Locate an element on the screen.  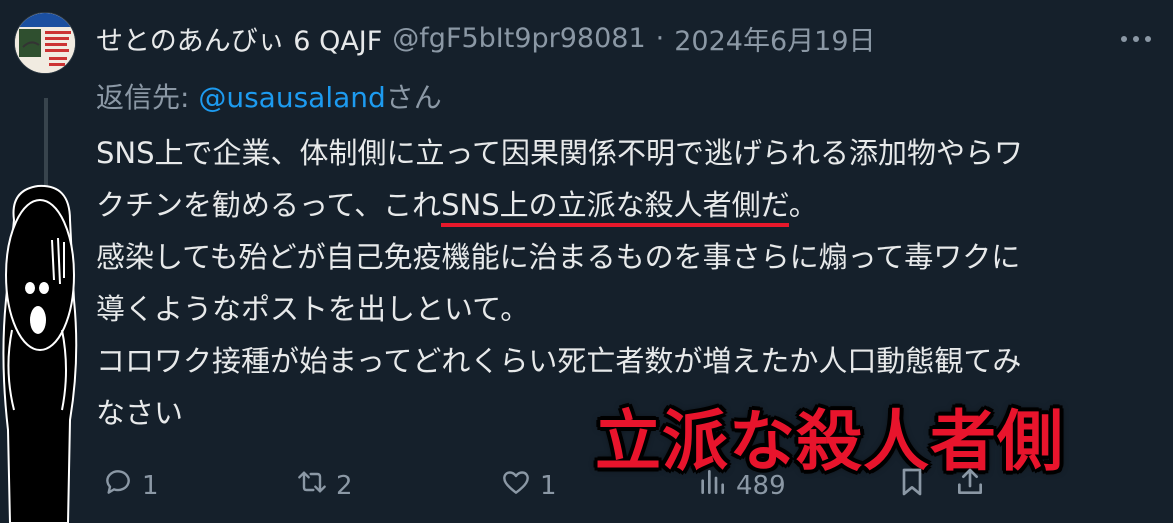
reply-mention-link: @usausaland is located at coordinates (291, 97).